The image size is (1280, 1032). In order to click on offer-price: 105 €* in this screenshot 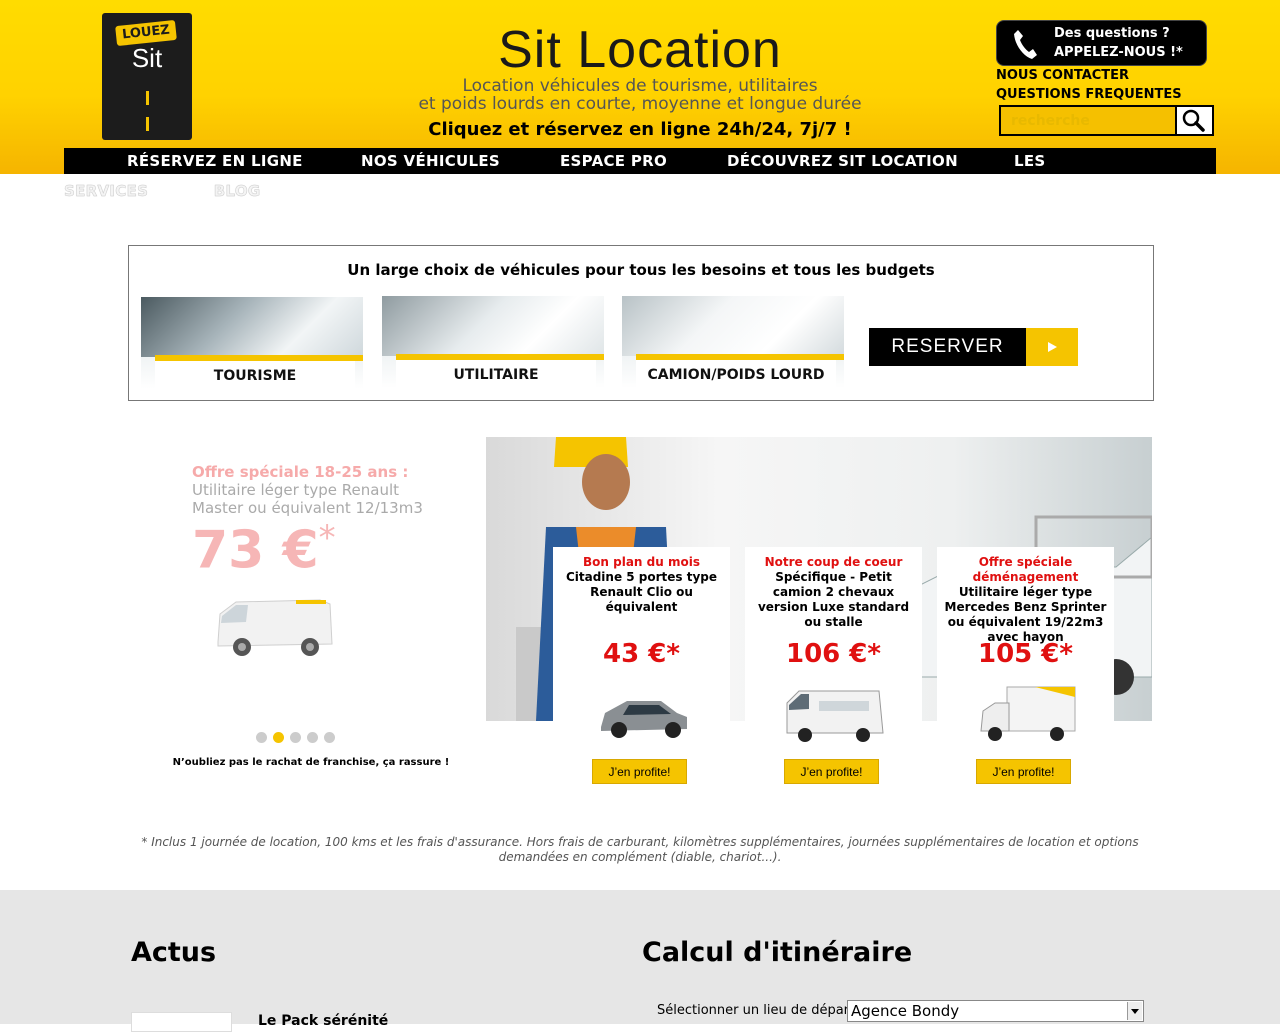, I will do `click(1025, 654)`.